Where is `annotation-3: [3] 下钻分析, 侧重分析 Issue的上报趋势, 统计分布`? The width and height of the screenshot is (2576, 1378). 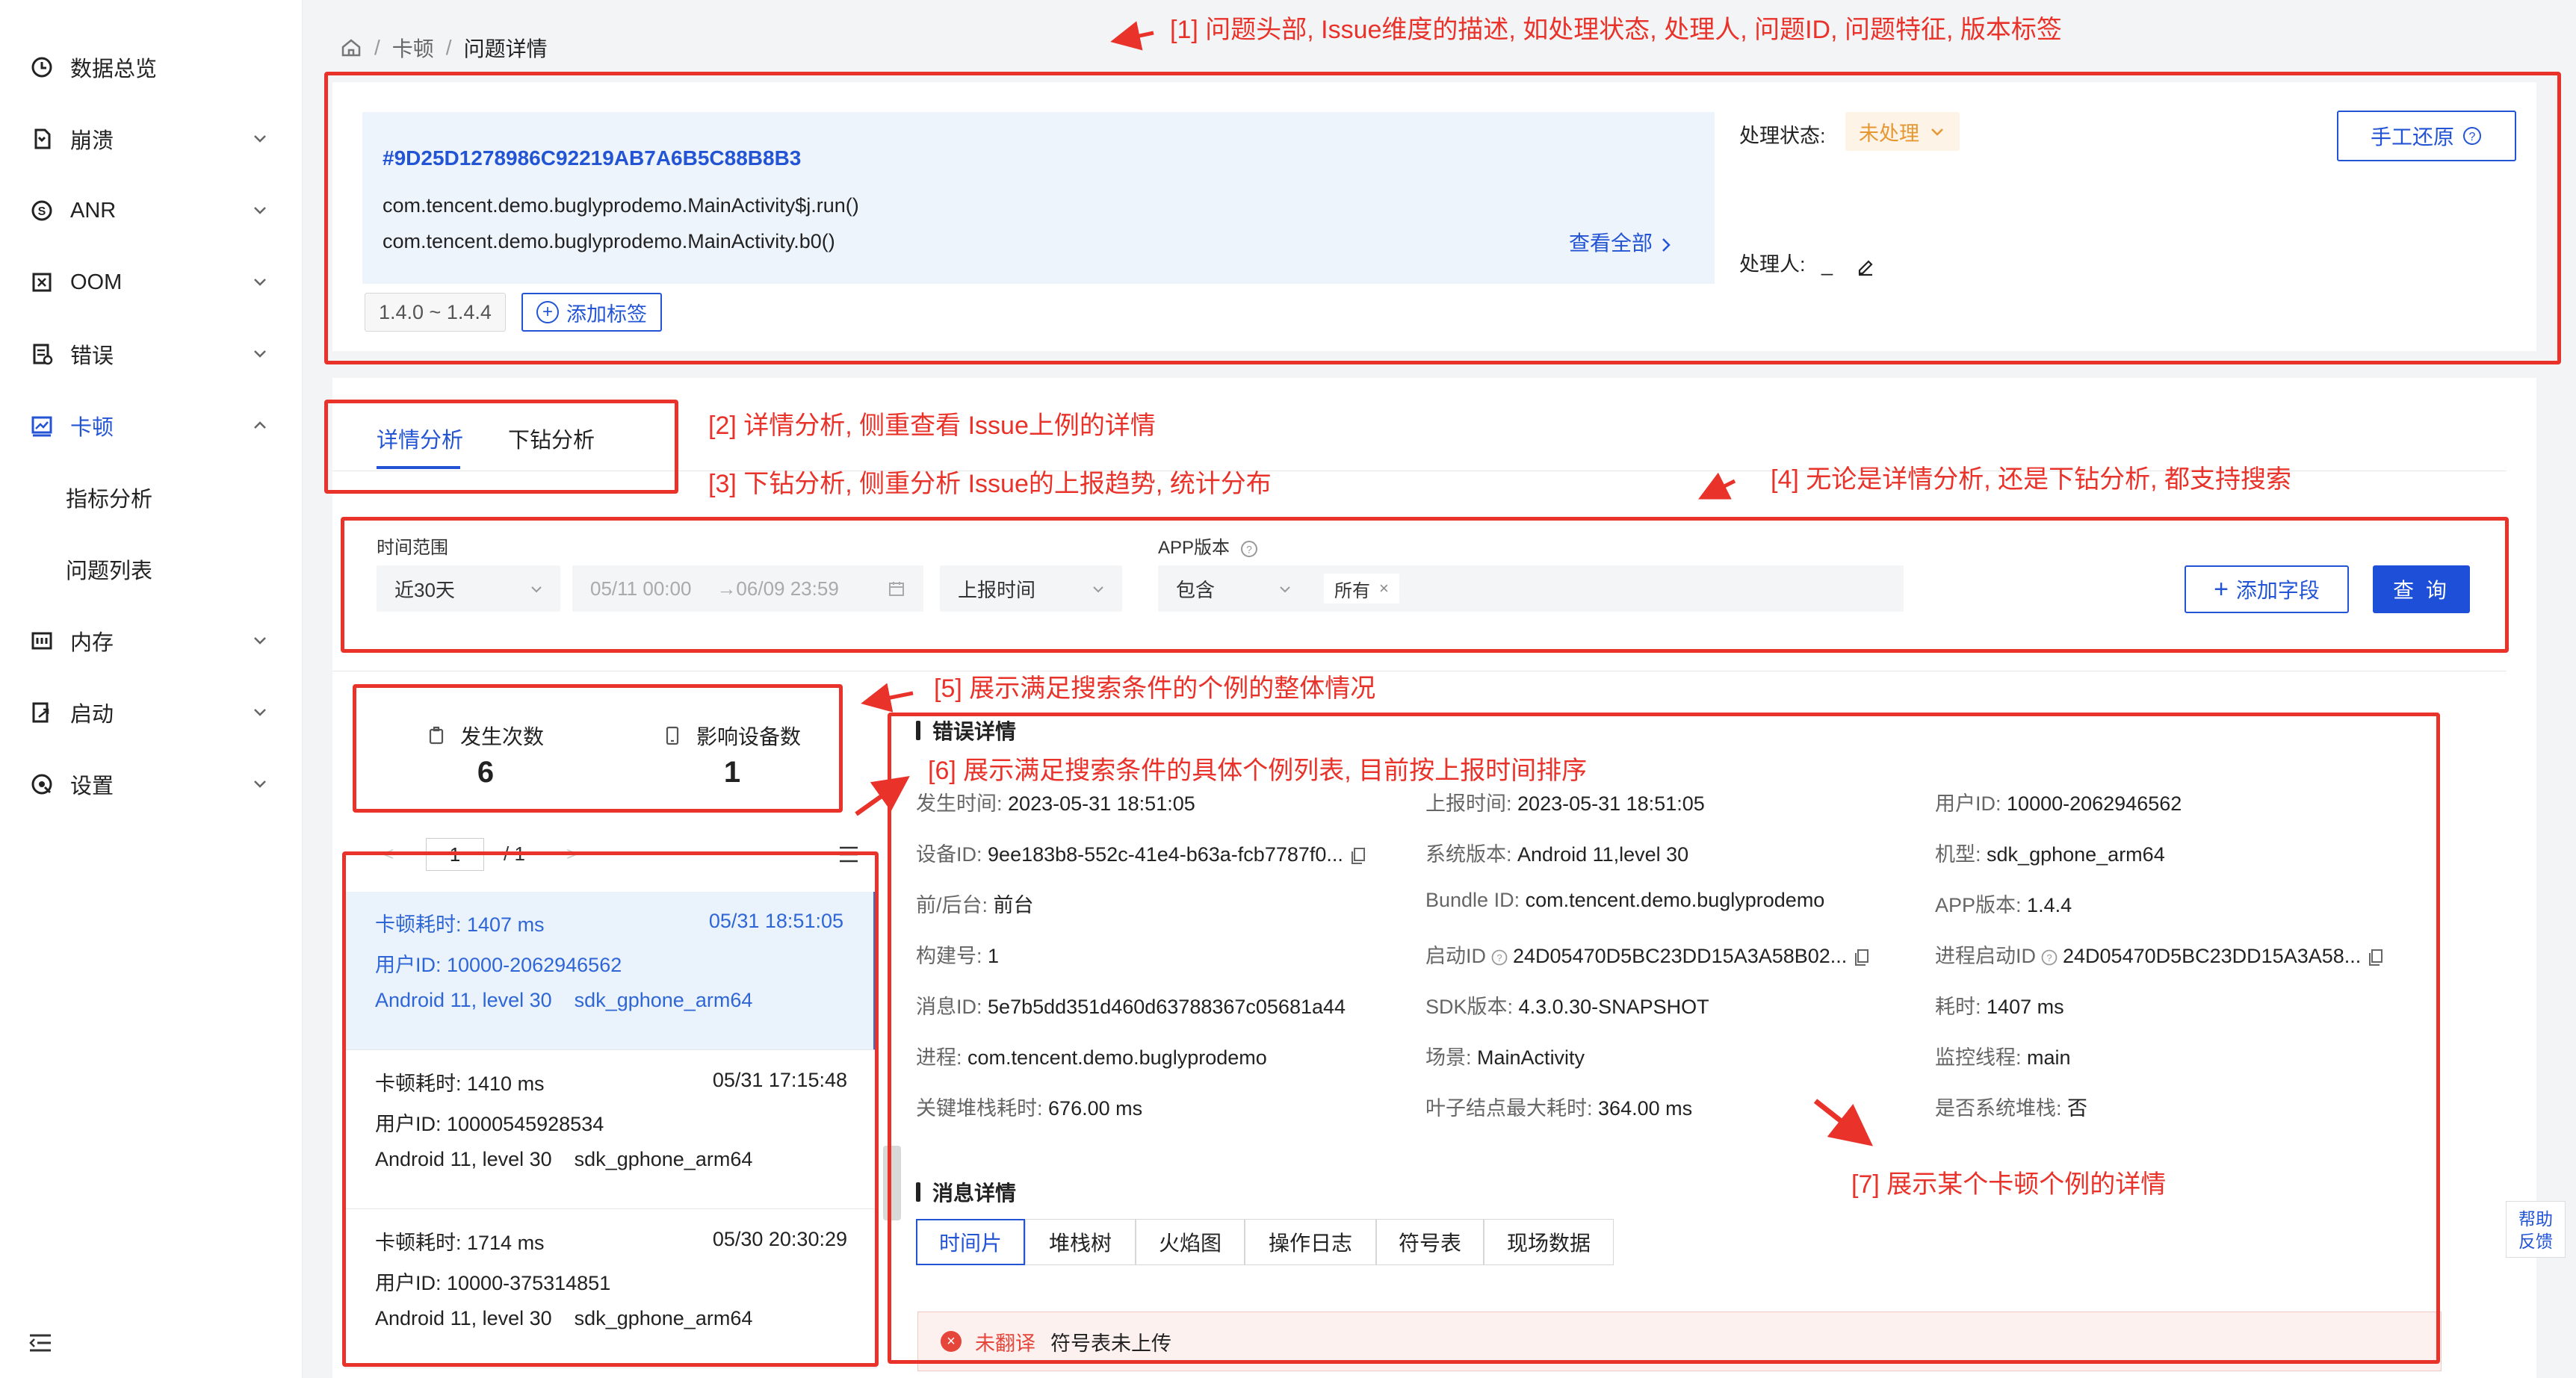 annotation-3: [3] 下钻分析, 侧重分析 Issue的上报趋势, 统计分布 is located at coordinates (990, 484).